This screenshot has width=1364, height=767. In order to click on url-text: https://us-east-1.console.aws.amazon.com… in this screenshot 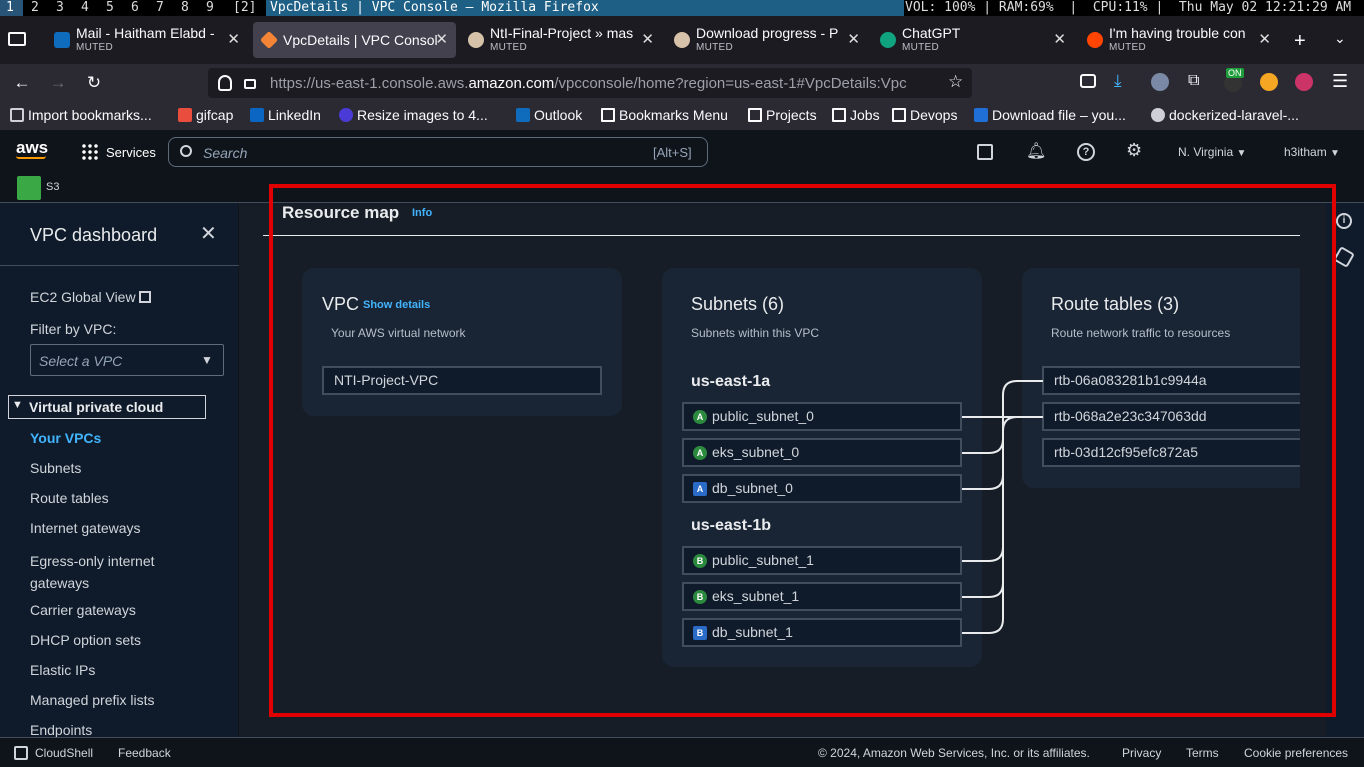, I will do `click(588, 83)`.